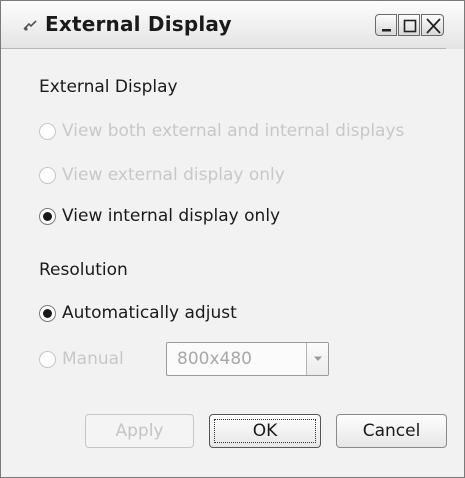 This screenshot has width=465, height=478. I want to click on resolution-heading: Resolution, so click(83, 270).